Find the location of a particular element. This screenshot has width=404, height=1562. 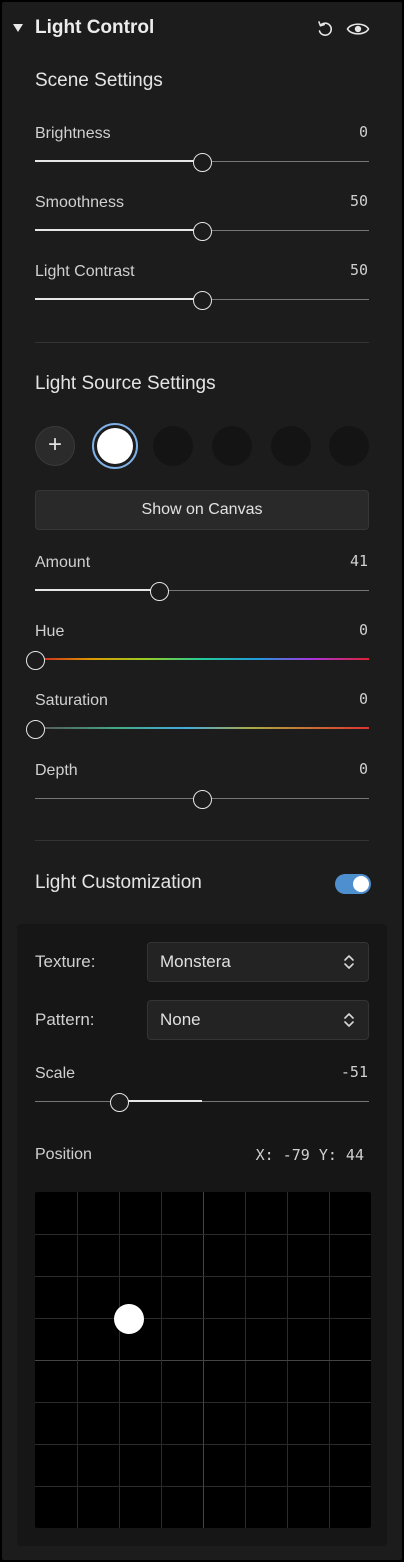

depth-label: Depth is located at coordinates (56, 770).